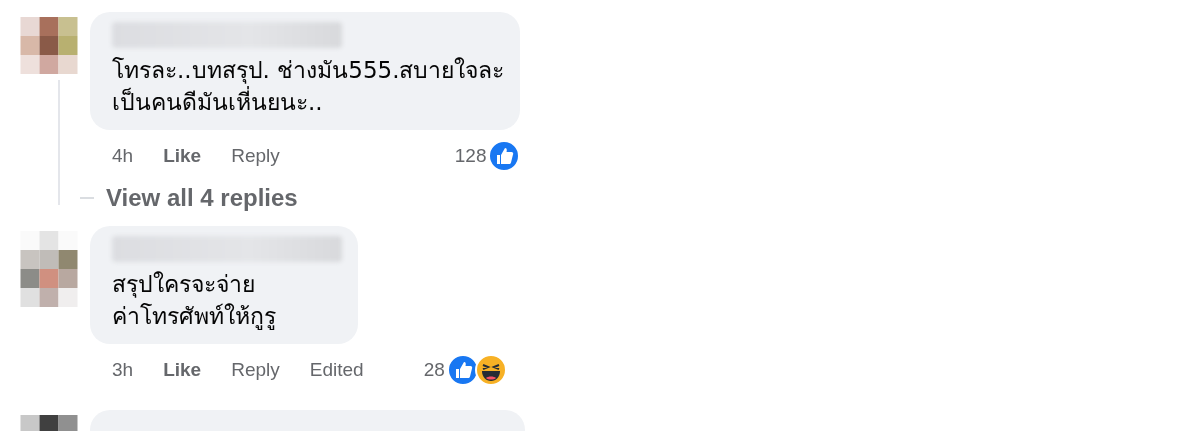 The width and height of the screenshot is (1200, 431). I want to click on edited-label: Edited, so click(336, 370).